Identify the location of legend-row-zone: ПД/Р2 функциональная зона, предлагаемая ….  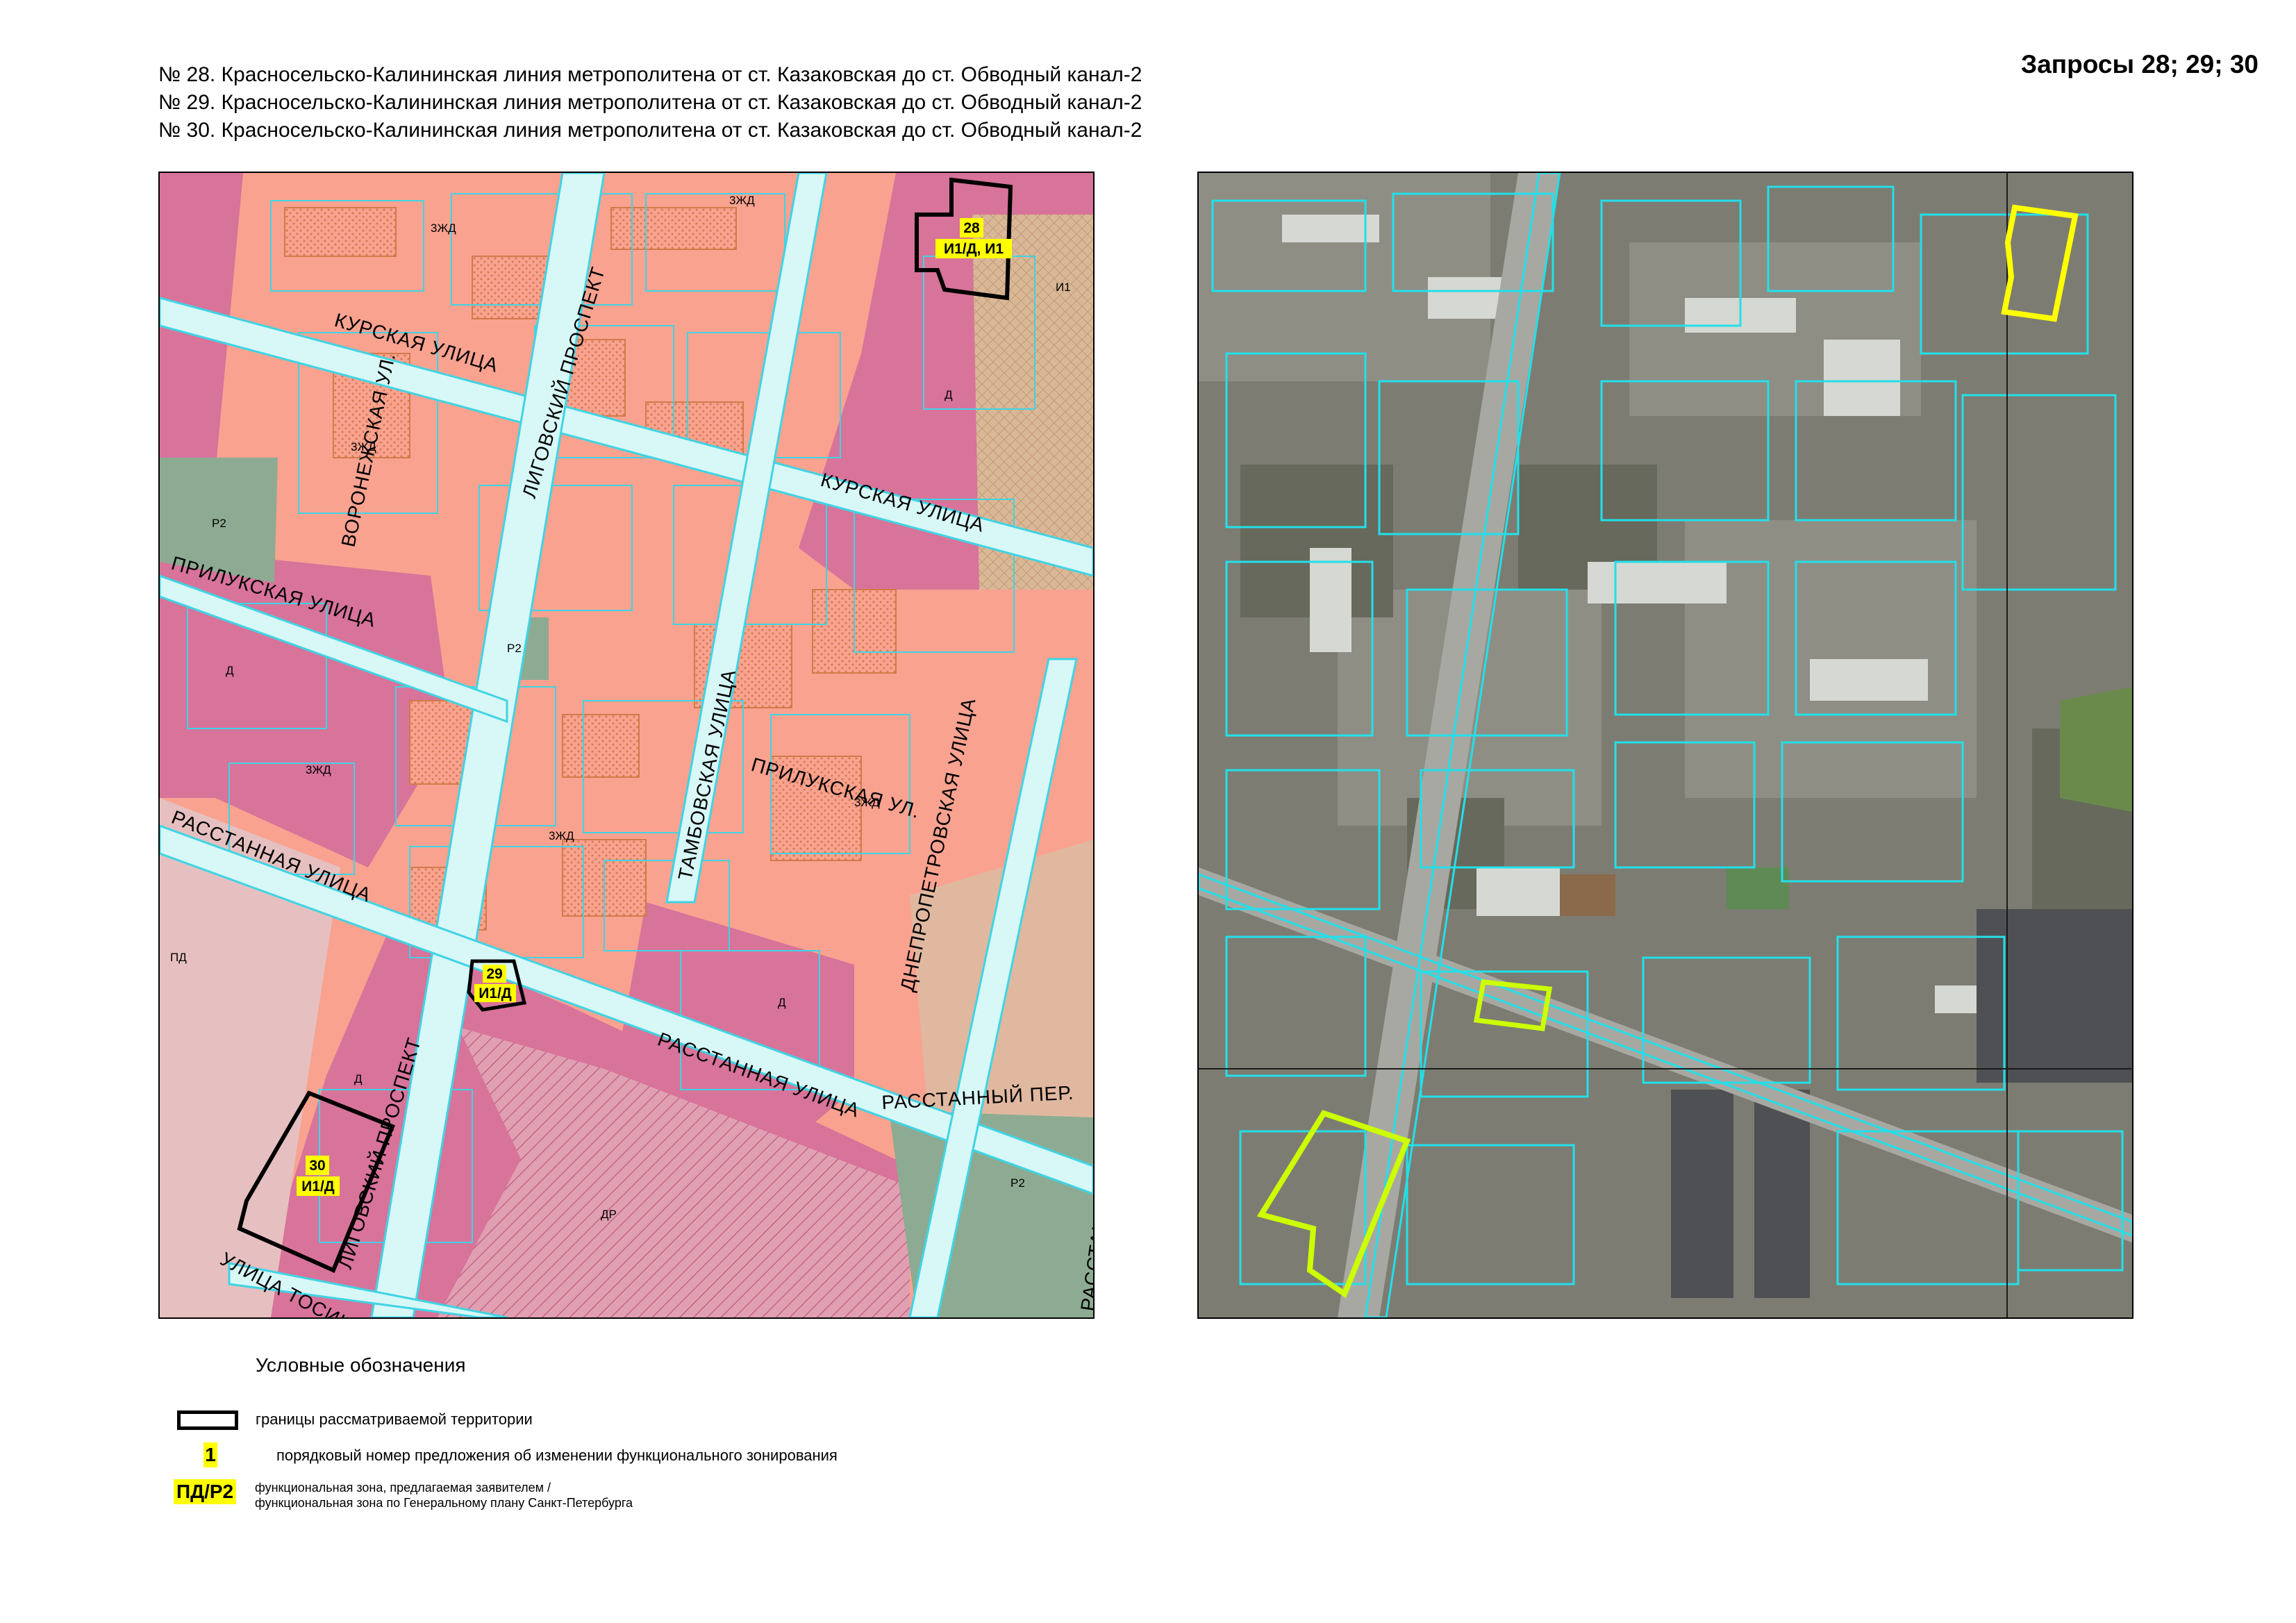
(625, 1500).